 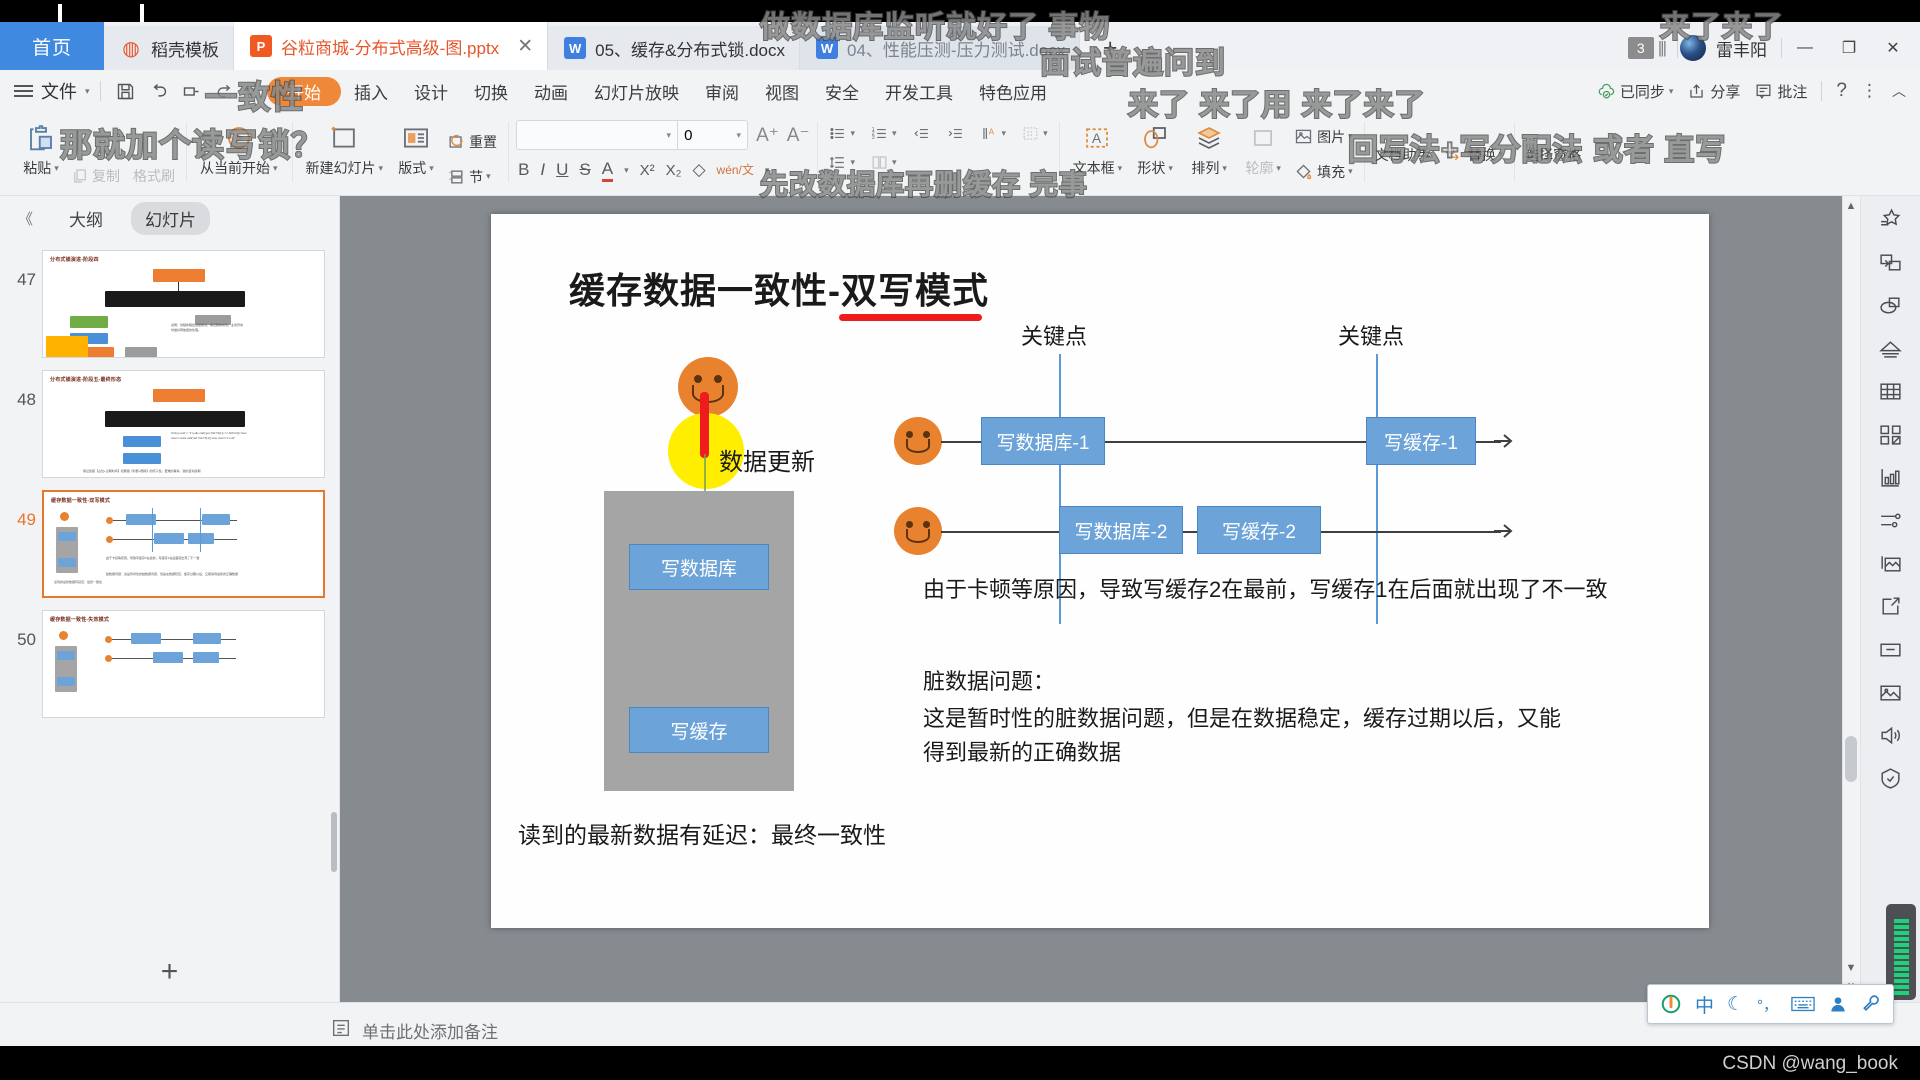 What do you see at coordinates (52, 91) in the screenshot?
I see `file-menu-button: 文件 ▾` at bounding box center [52, 91].